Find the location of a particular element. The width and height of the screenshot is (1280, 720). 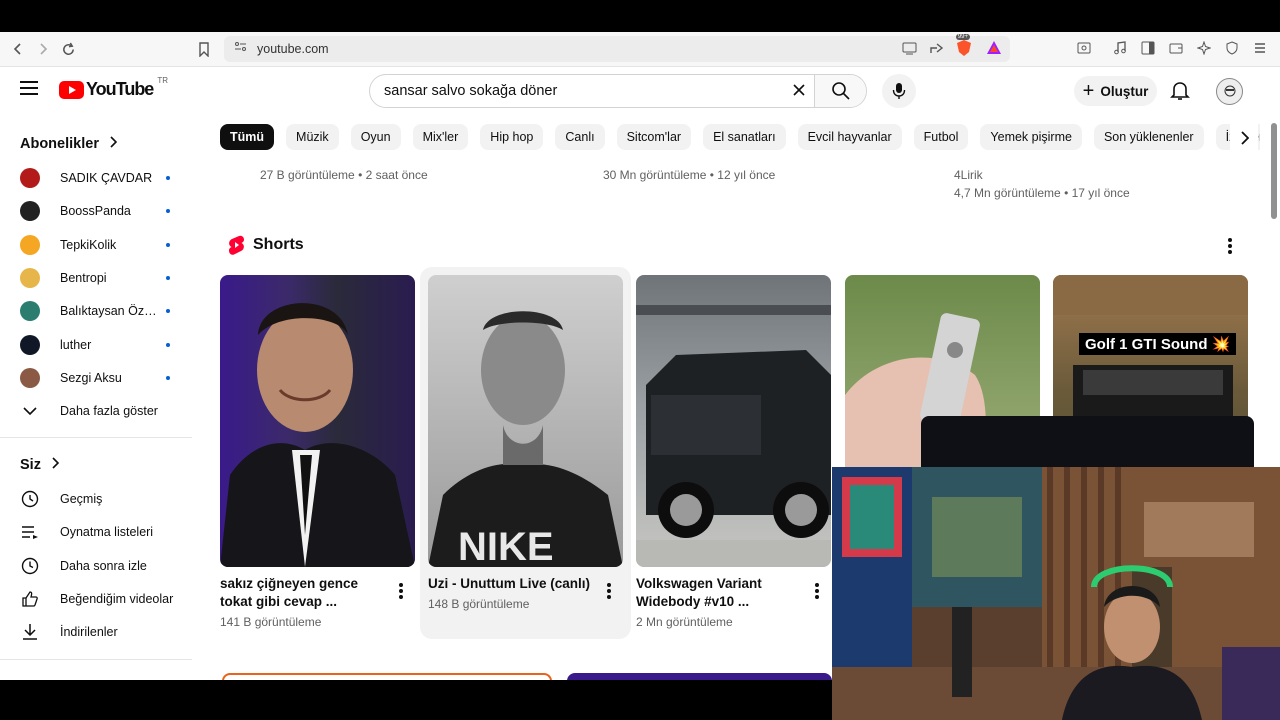

history-icon is located at coordinates (30, 499).